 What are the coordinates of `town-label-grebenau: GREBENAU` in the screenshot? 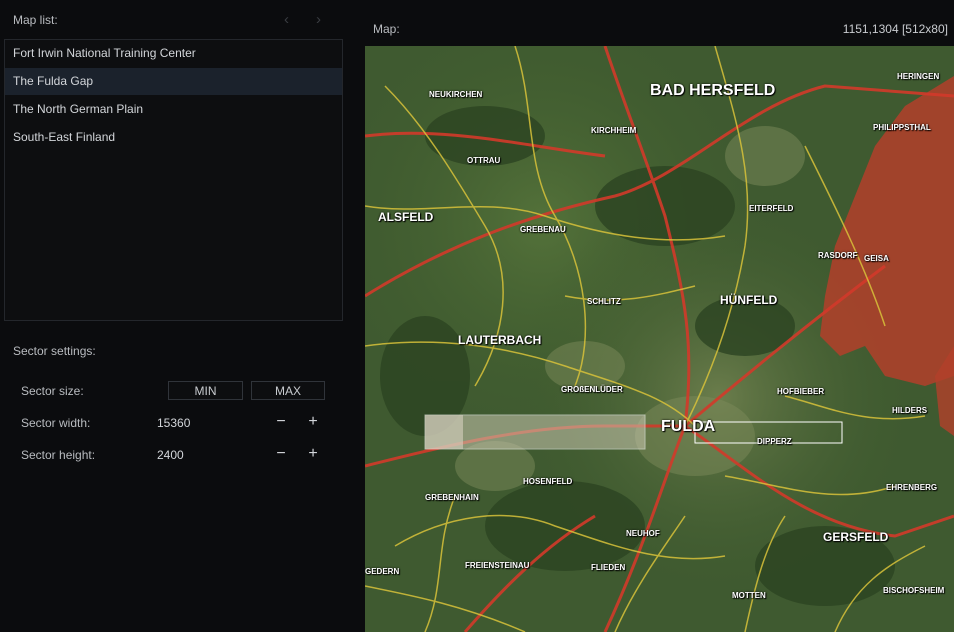 It's located at (543, 229).